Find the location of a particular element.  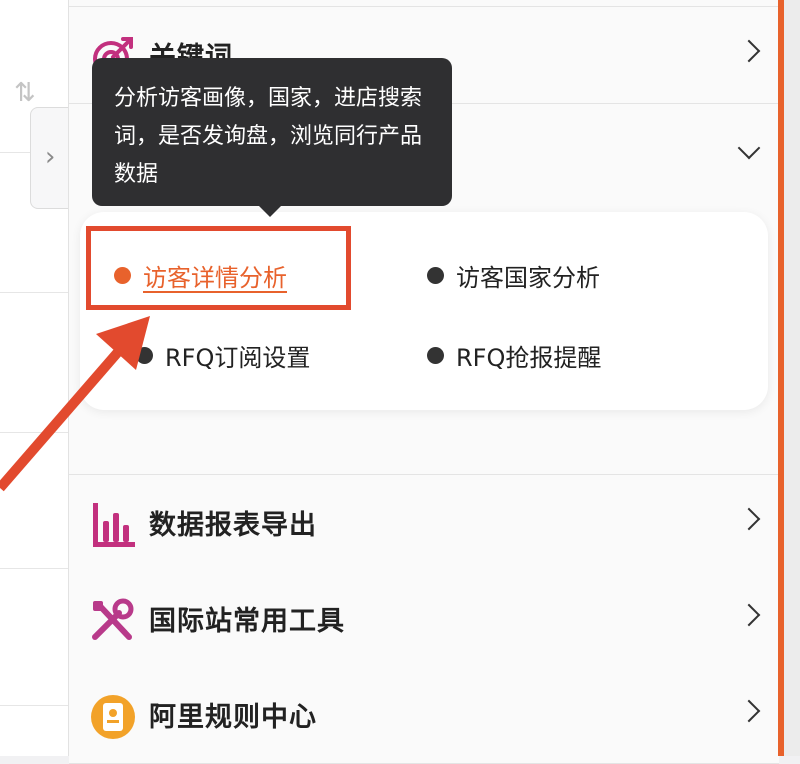

tooltip-arrow is located at coordinates (270, 211).